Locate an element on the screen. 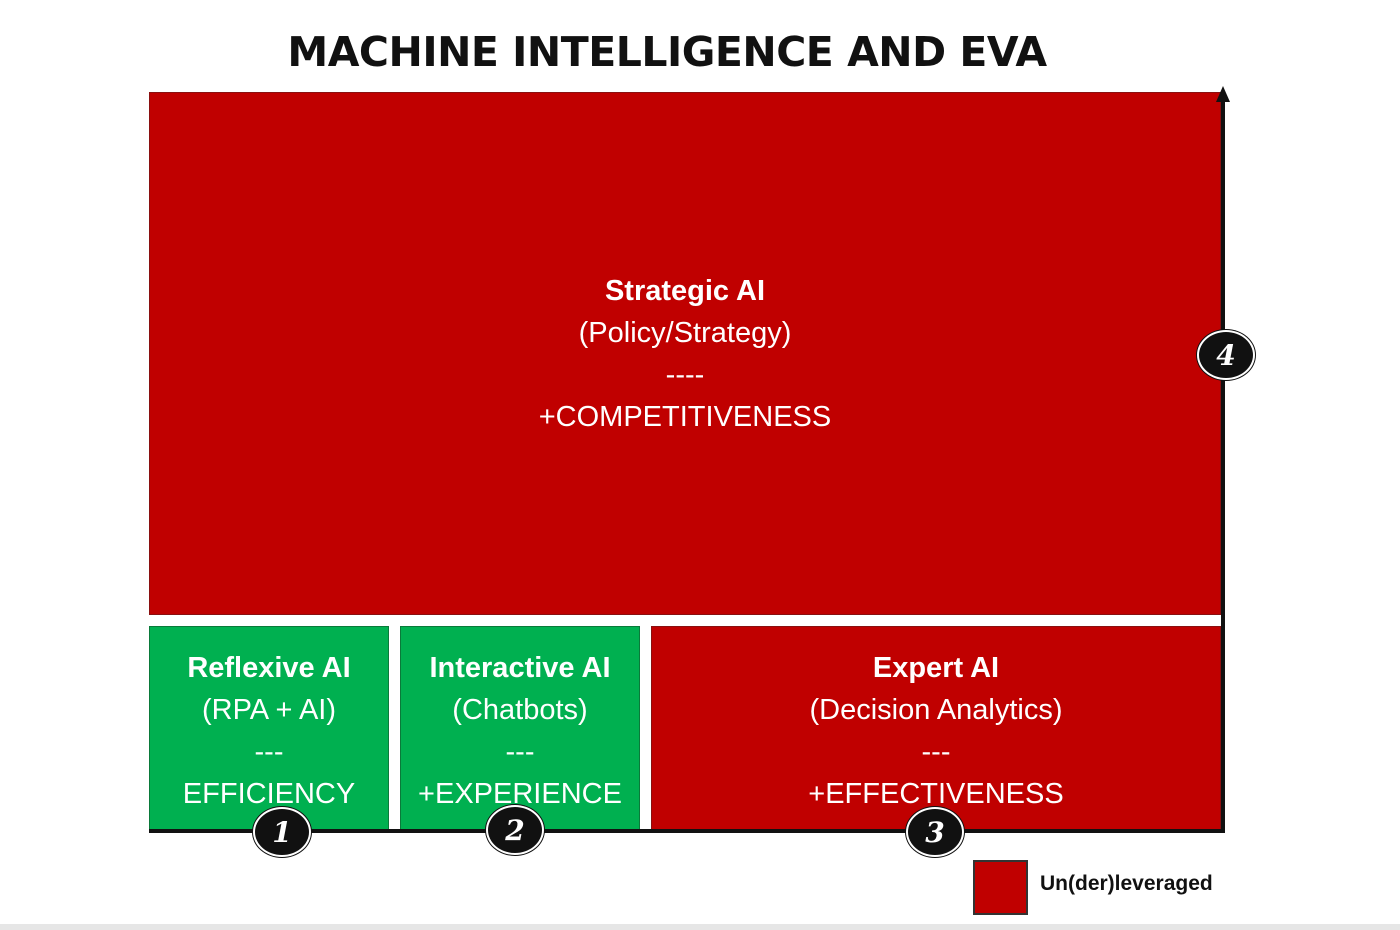  block-subtitle: (Chatbots) is located at coordinates (520, 710).